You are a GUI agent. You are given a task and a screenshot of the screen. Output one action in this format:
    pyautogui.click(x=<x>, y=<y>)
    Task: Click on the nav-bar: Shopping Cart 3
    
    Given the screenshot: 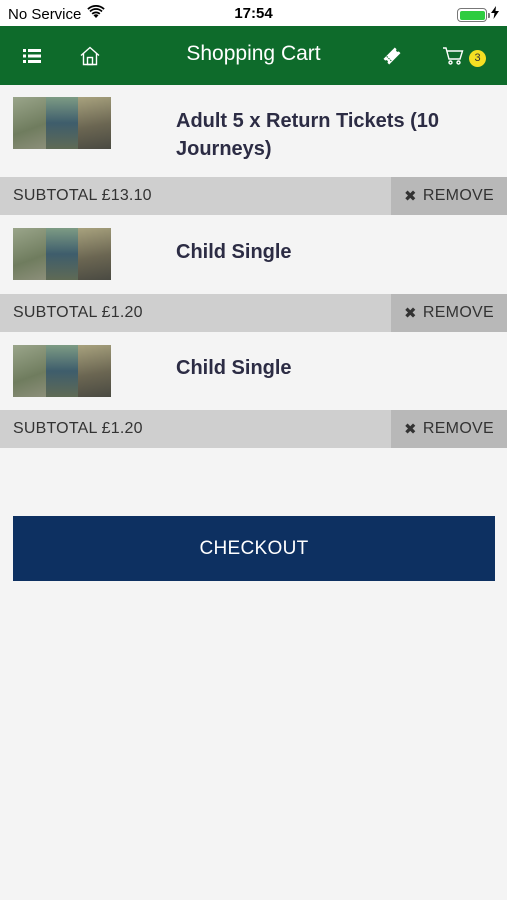 What is the action you would take?
    pyautogui.click(x=253, y=55)
    